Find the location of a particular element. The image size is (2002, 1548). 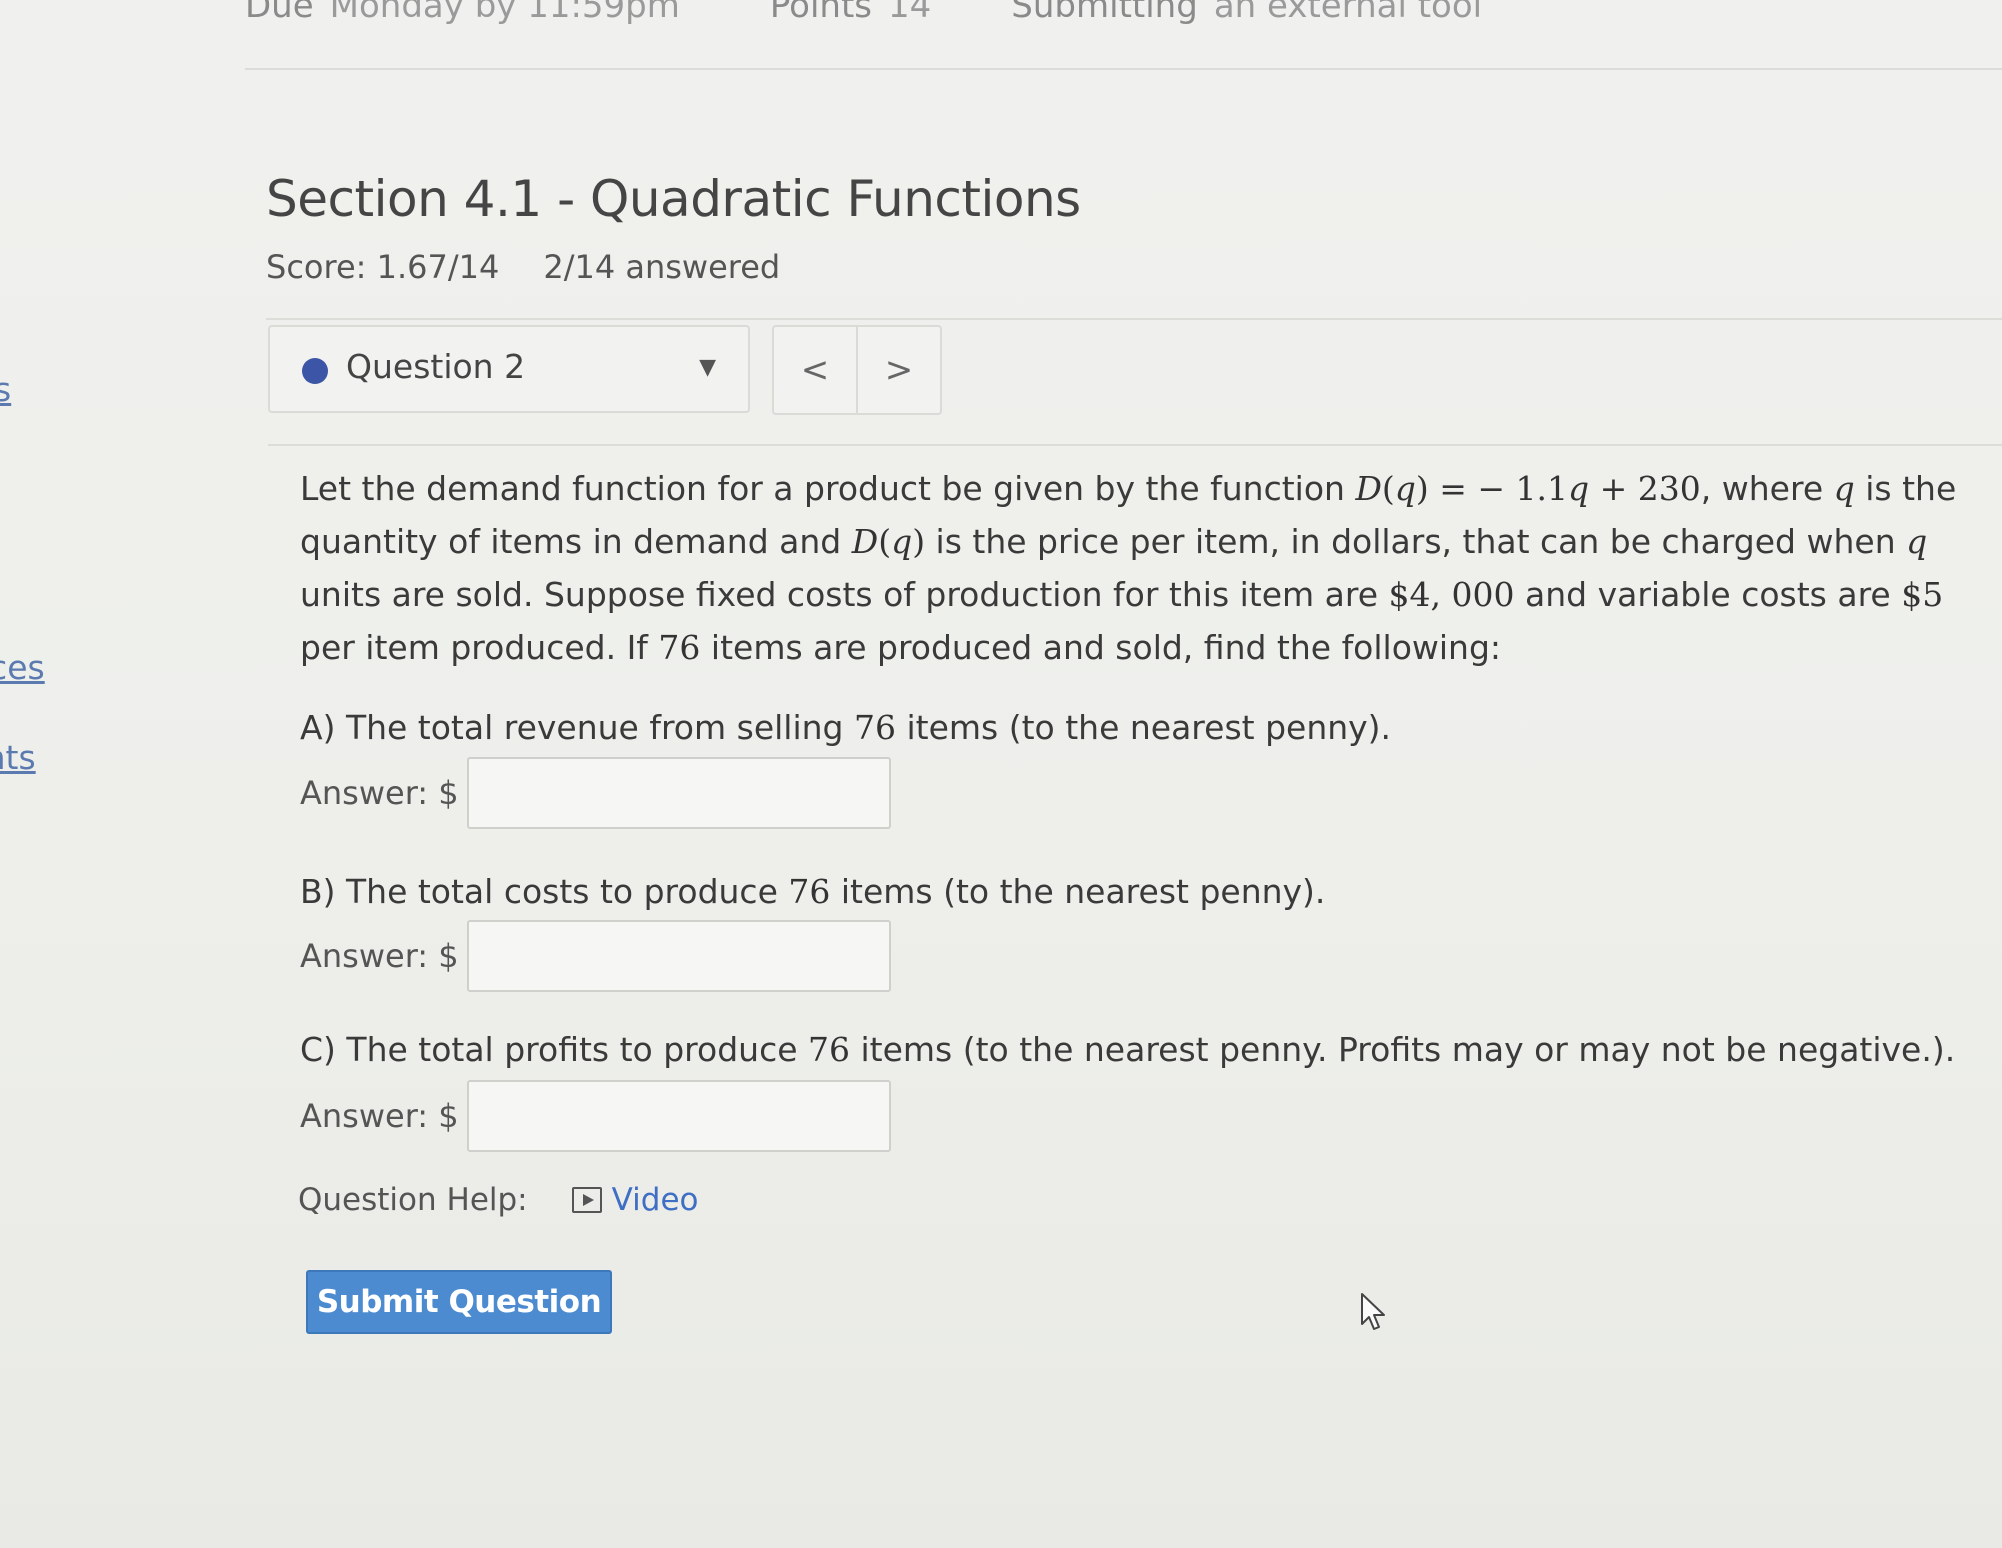

part-a-answer-input is located at coordinates (678, 793).